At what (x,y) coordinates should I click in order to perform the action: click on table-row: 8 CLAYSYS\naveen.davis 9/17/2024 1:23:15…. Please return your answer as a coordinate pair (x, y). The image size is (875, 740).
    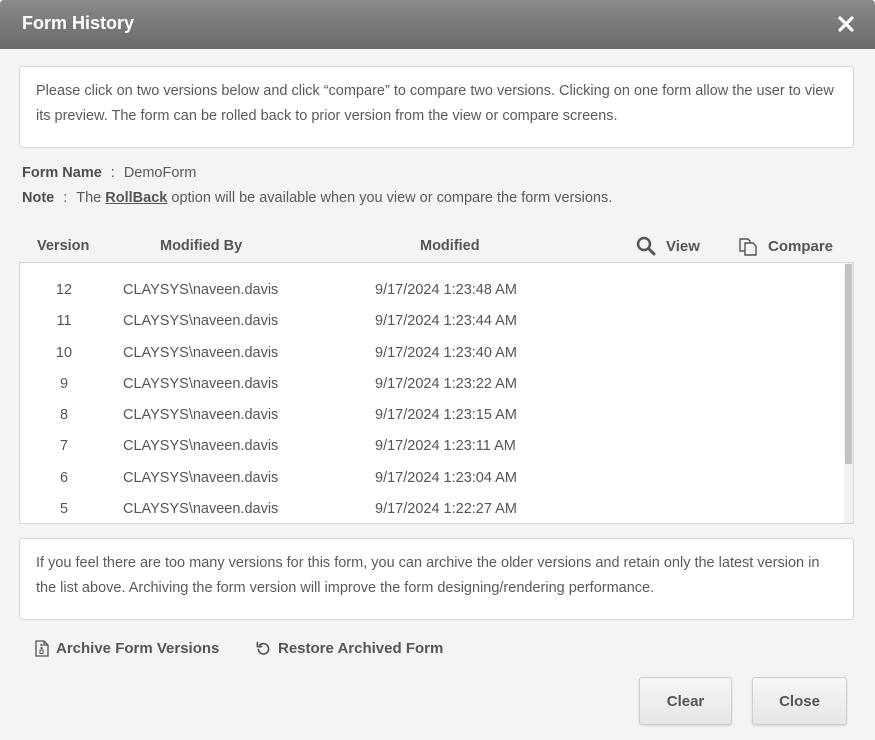
    Looking at the image, I should click on (430, 414).